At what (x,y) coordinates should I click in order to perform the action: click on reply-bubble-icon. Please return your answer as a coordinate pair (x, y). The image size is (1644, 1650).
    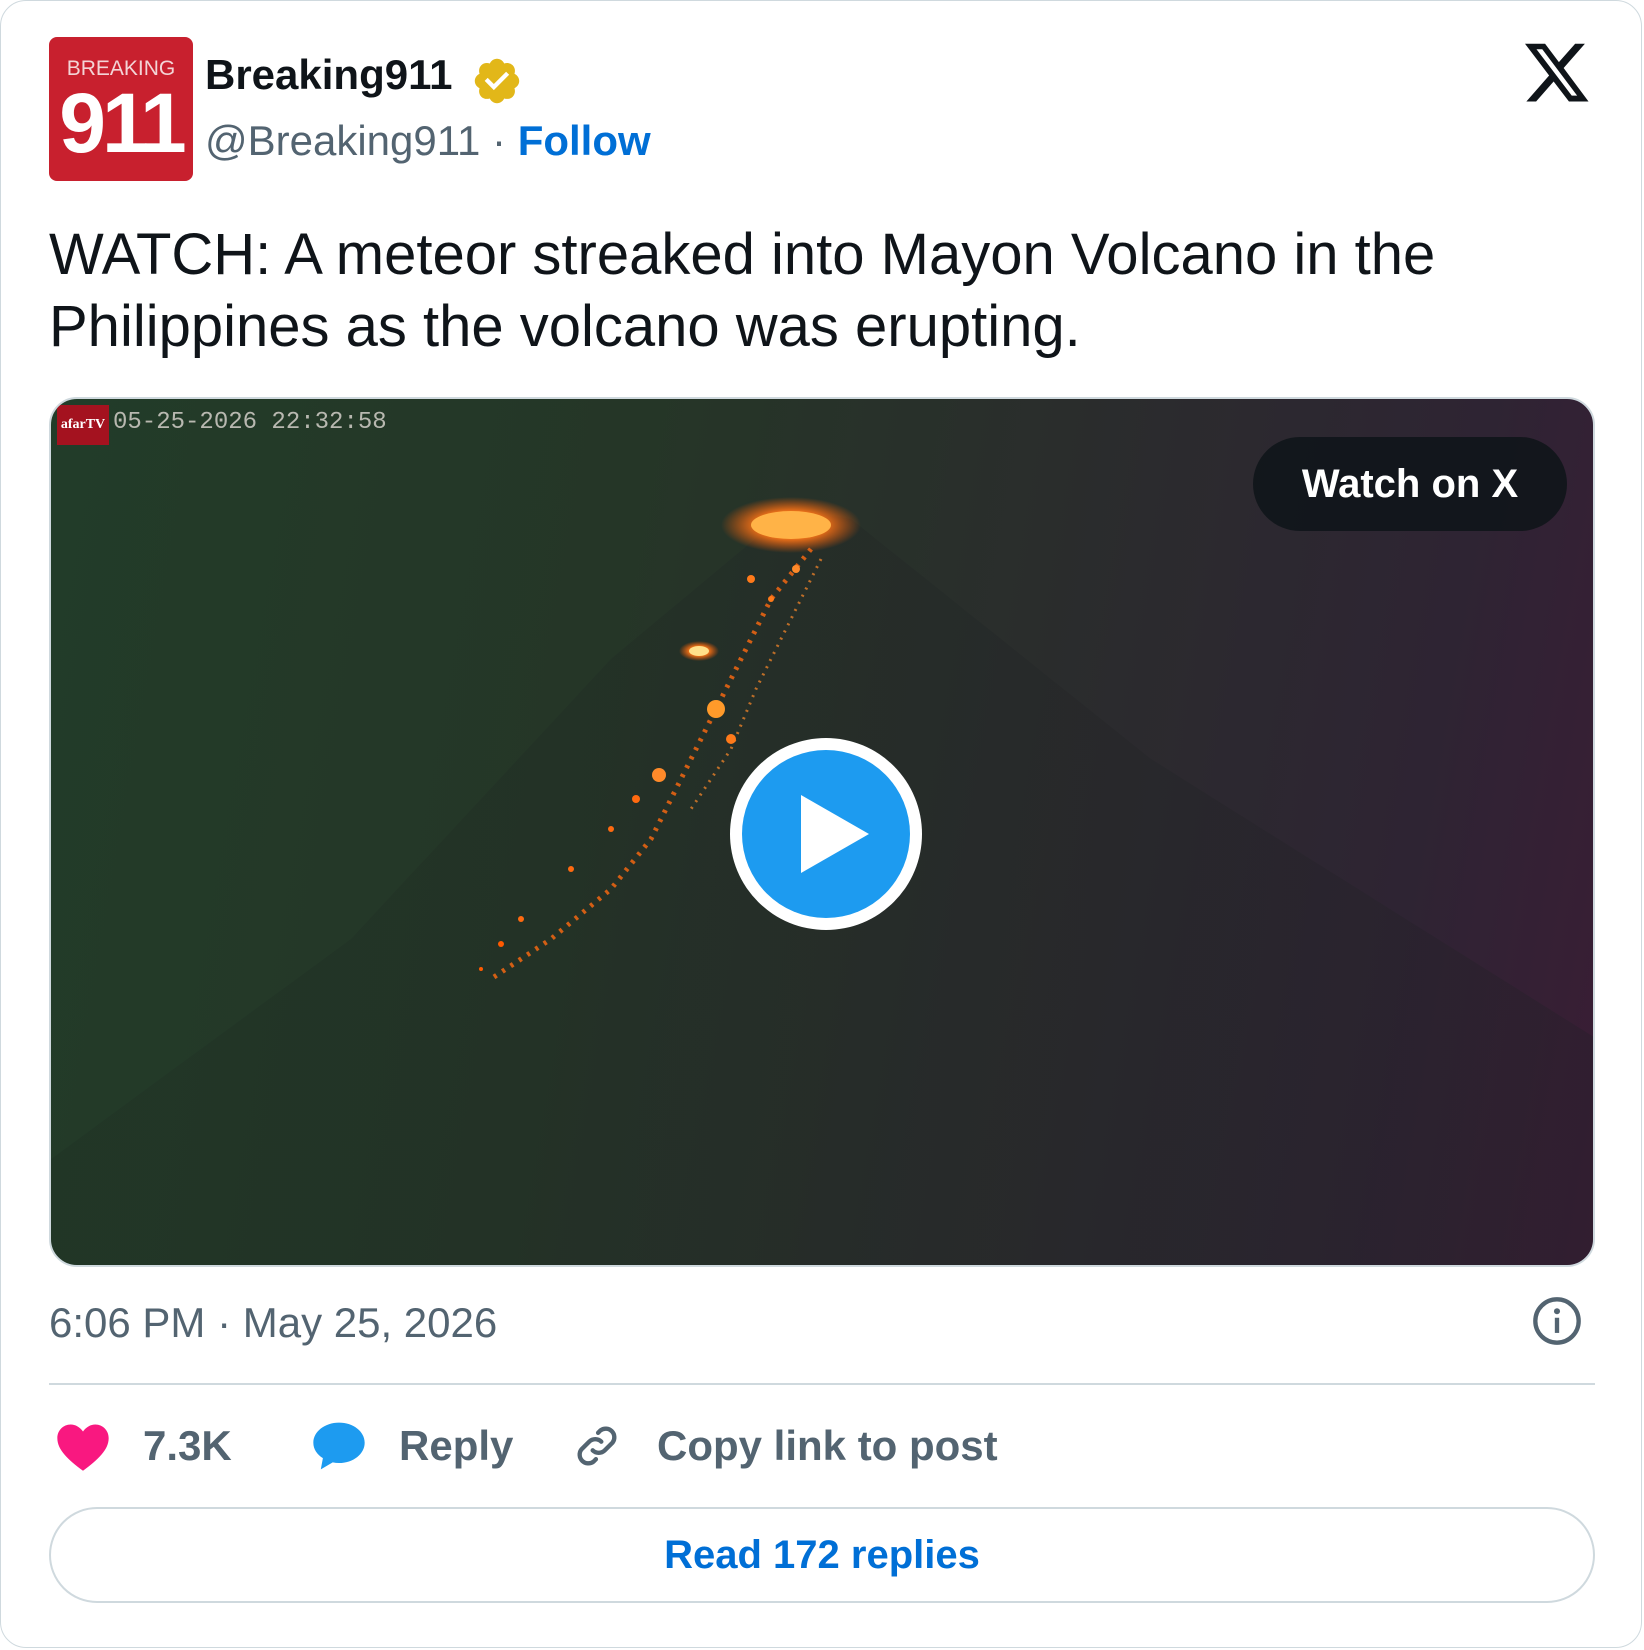
    Looking at the image, I should click on (339, 1446).